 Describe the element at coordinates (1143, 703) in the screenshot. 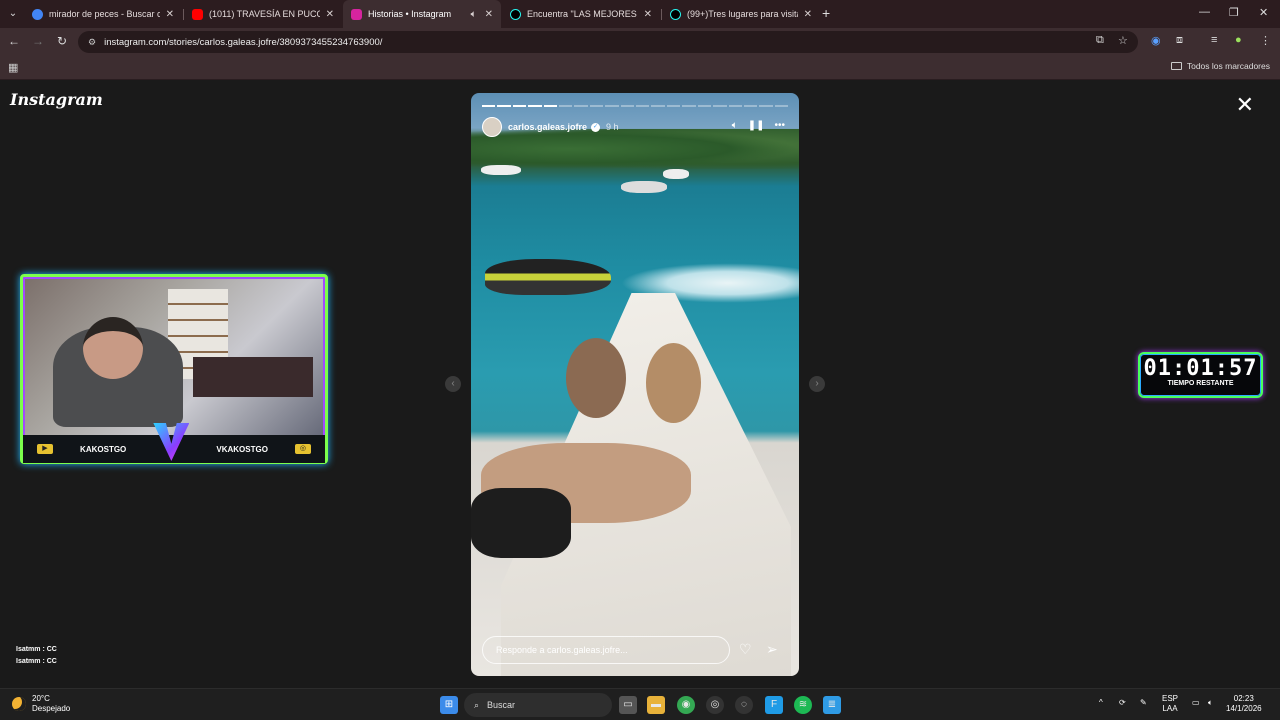

I see `tray-pen-icon: ✎` at that location.